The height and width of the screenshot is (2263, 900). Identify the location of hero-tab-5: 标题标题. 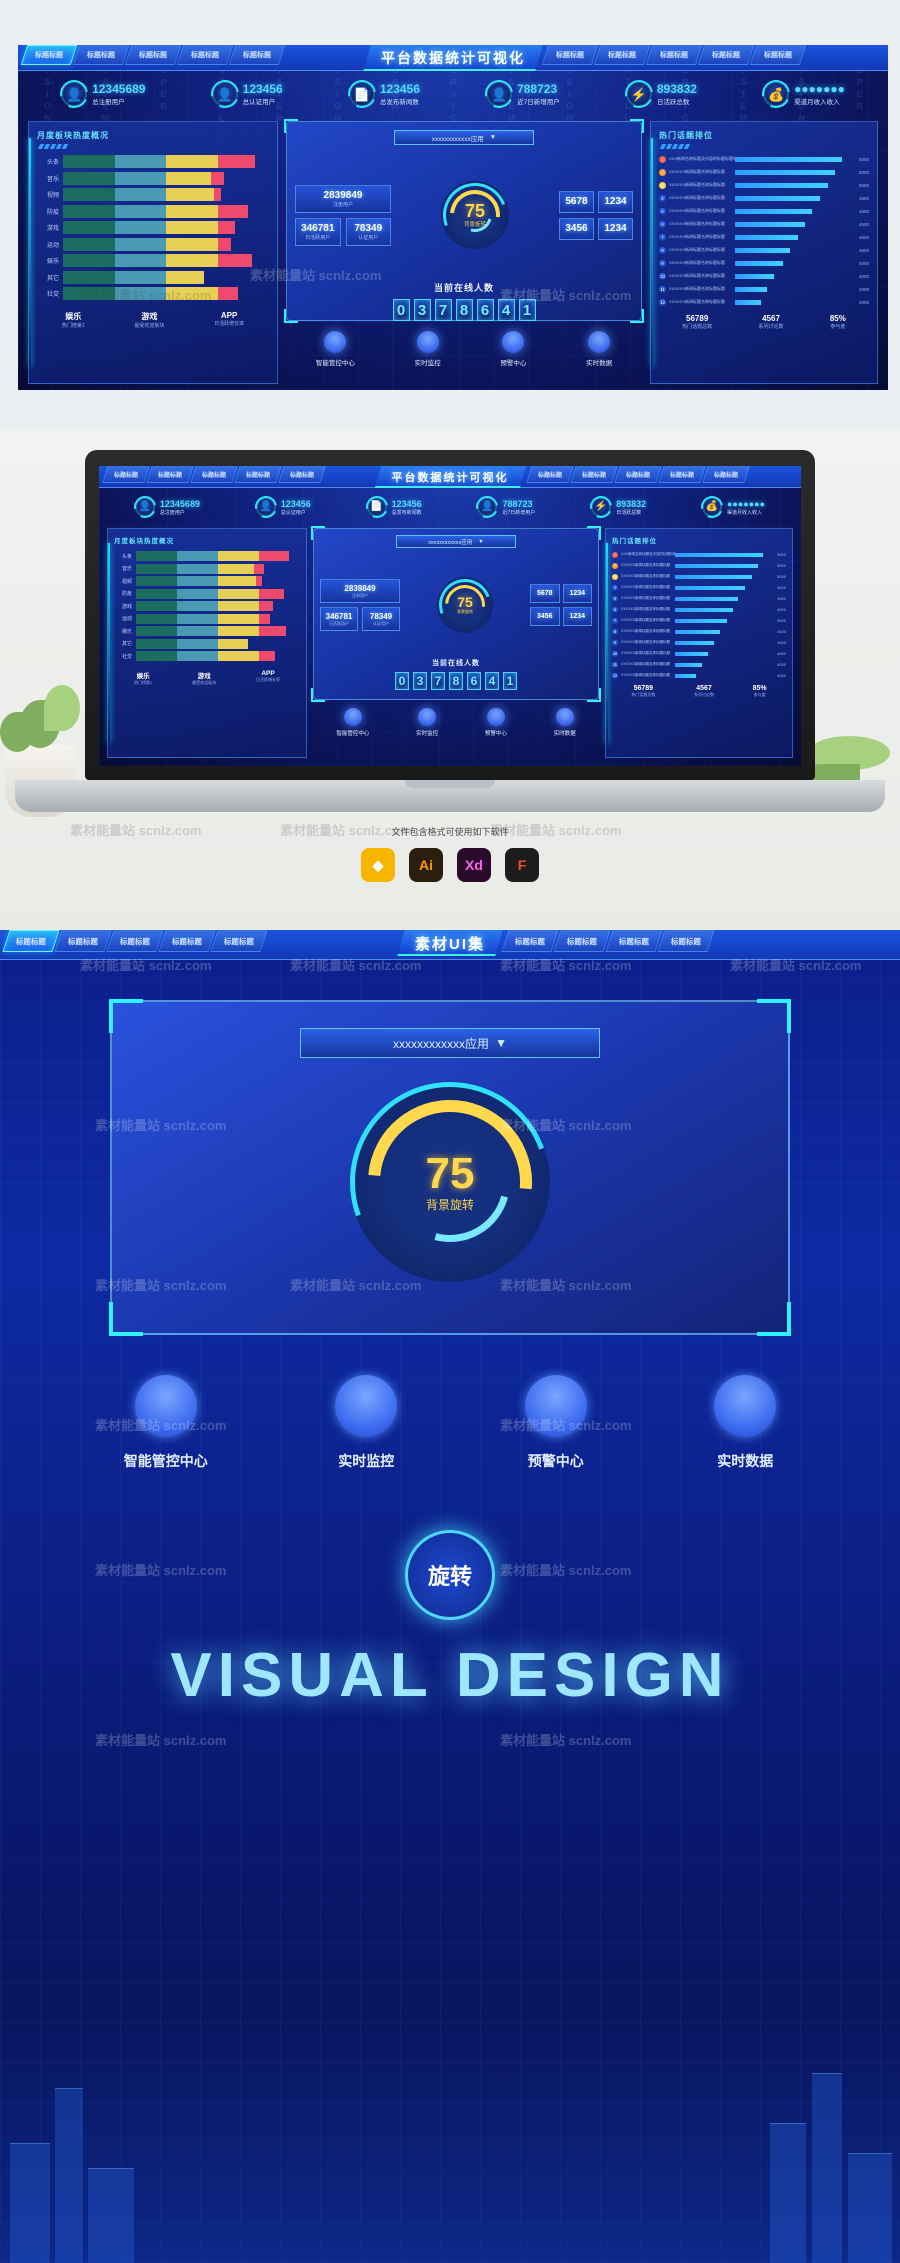
(530, 941).